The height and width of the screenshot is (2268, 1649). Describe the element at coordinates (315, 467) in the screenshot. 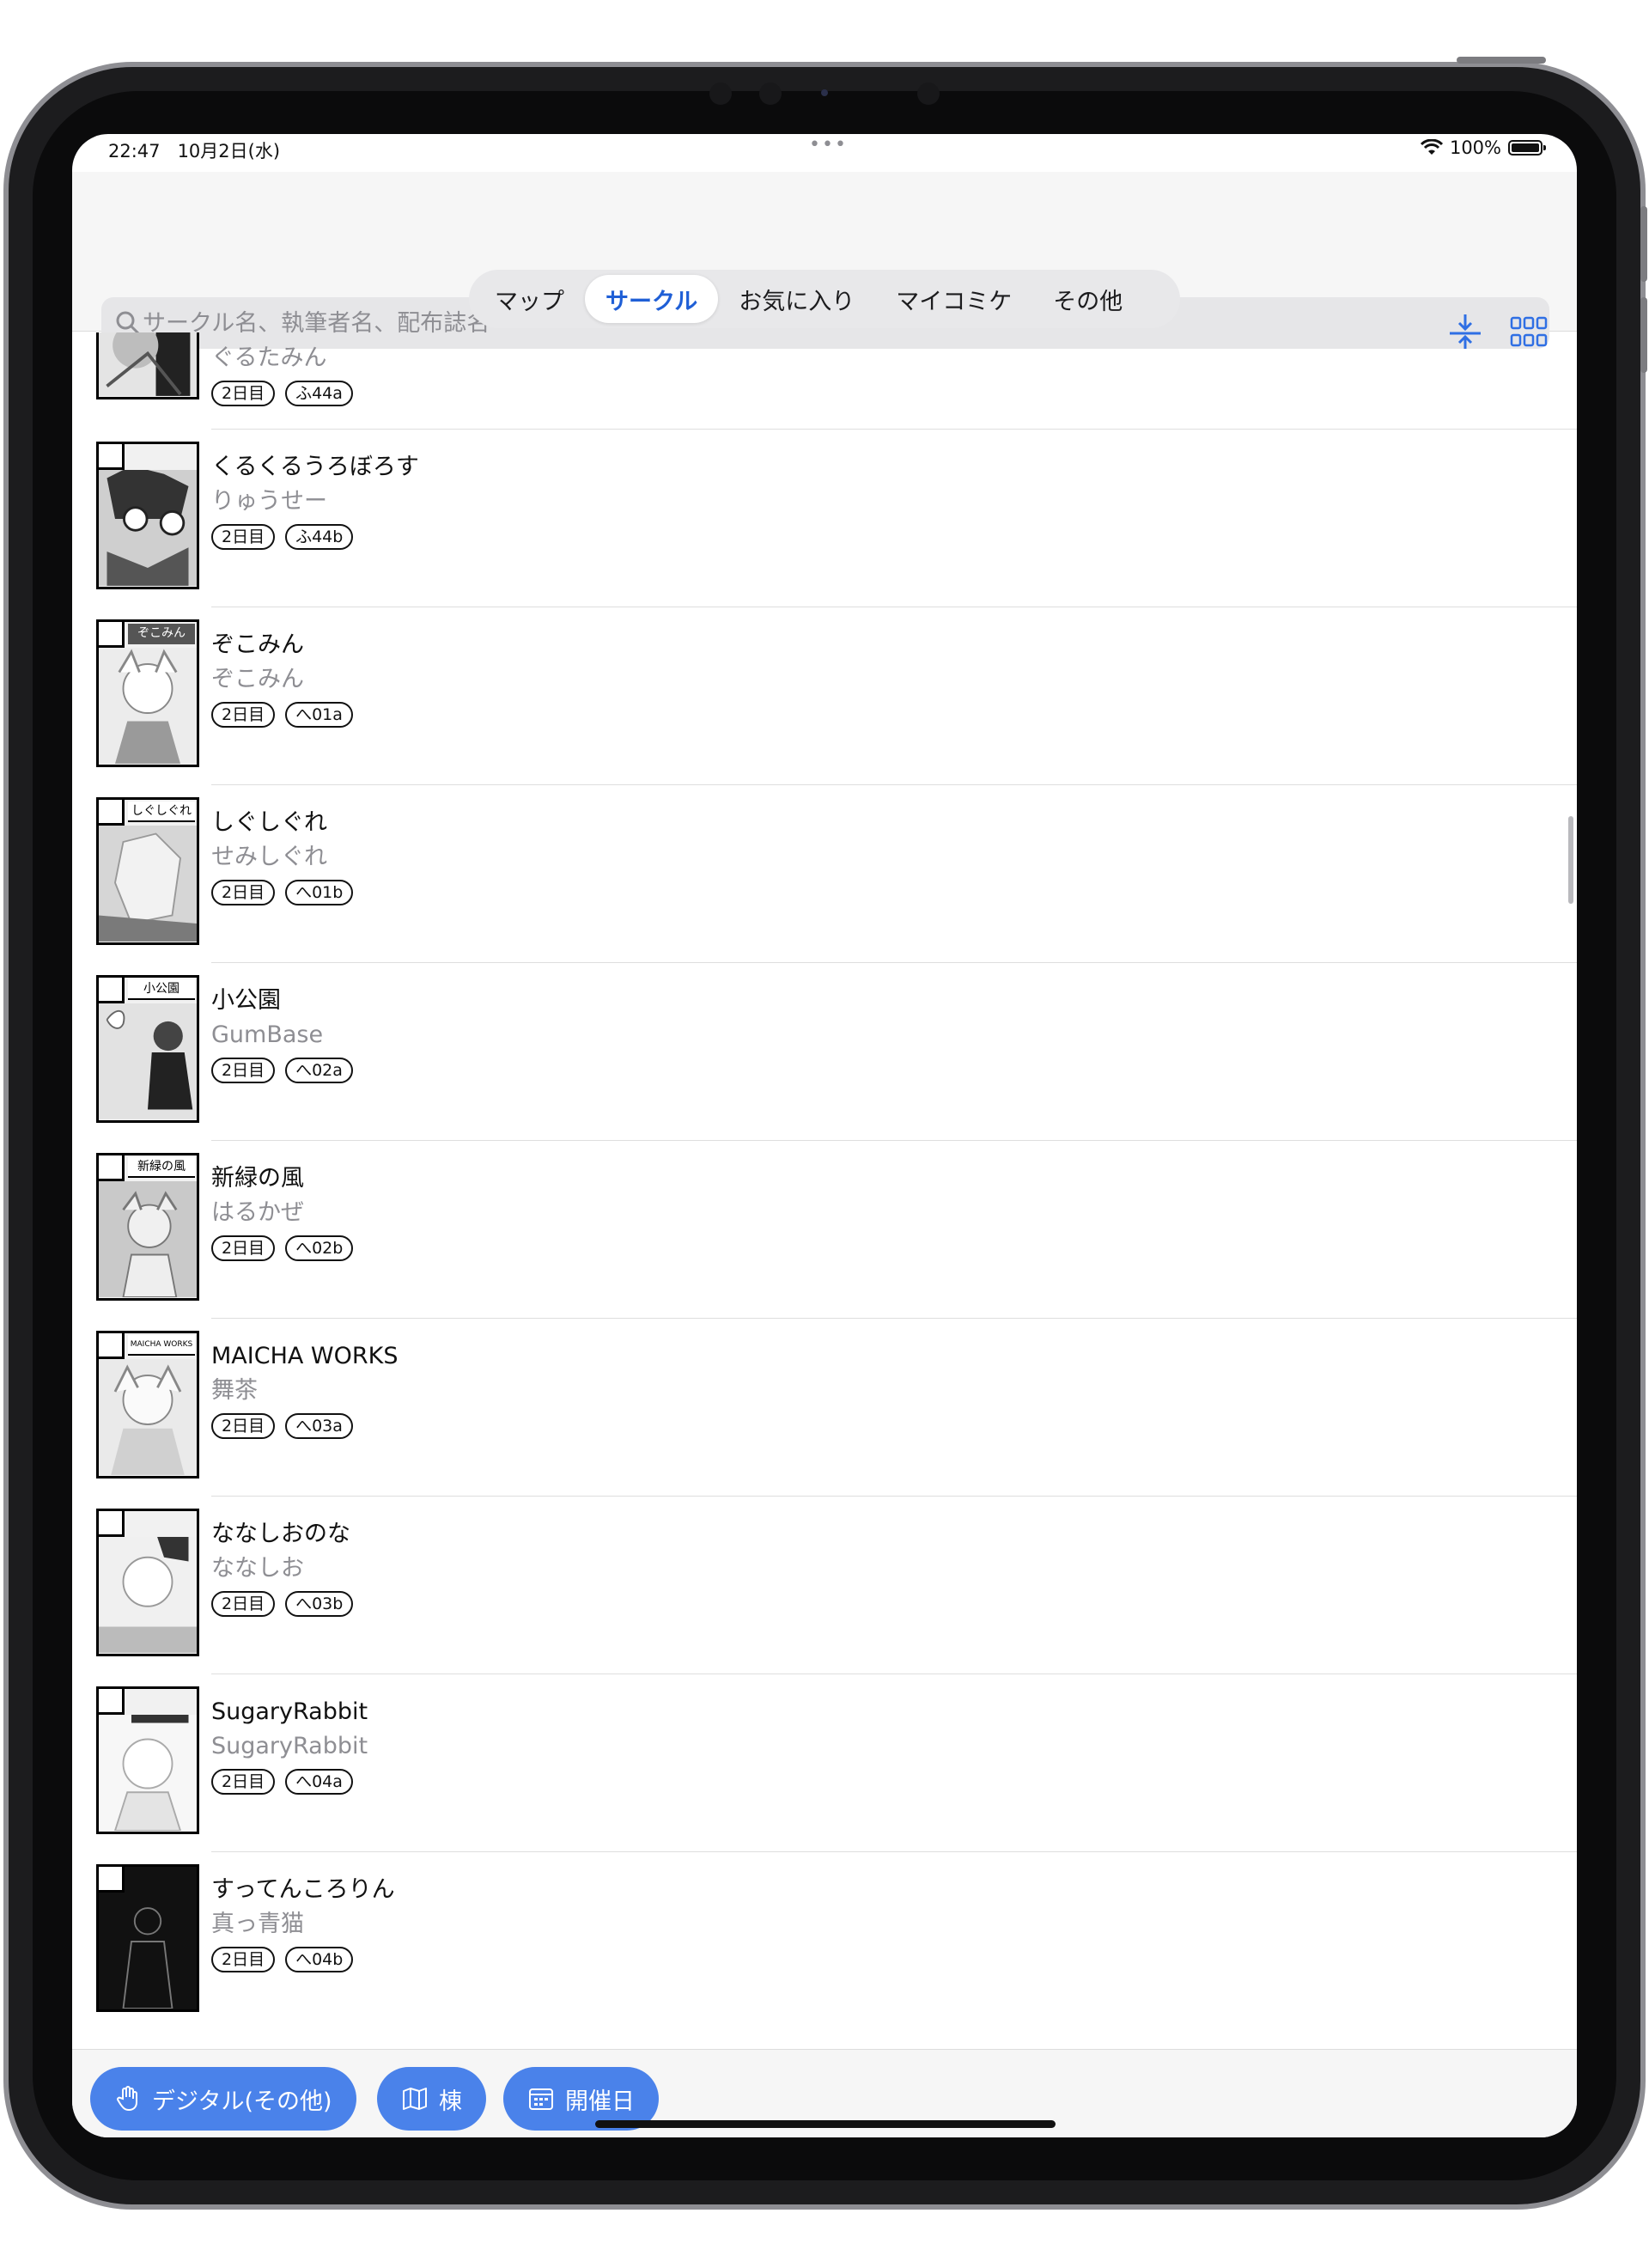

I see `circle-name: くるくるうろぼろす` at that location.